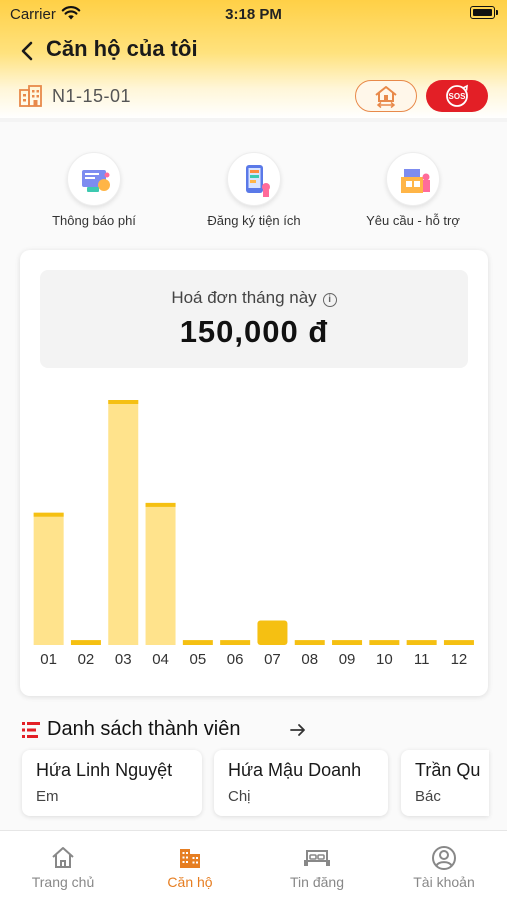 This screenshot has width=507, height=900. What do you see at coordinates (301, 783) in the screenshot?
I see `member-card: Hứa Mậu Doanh Chị` at bounding box center [301, 783].